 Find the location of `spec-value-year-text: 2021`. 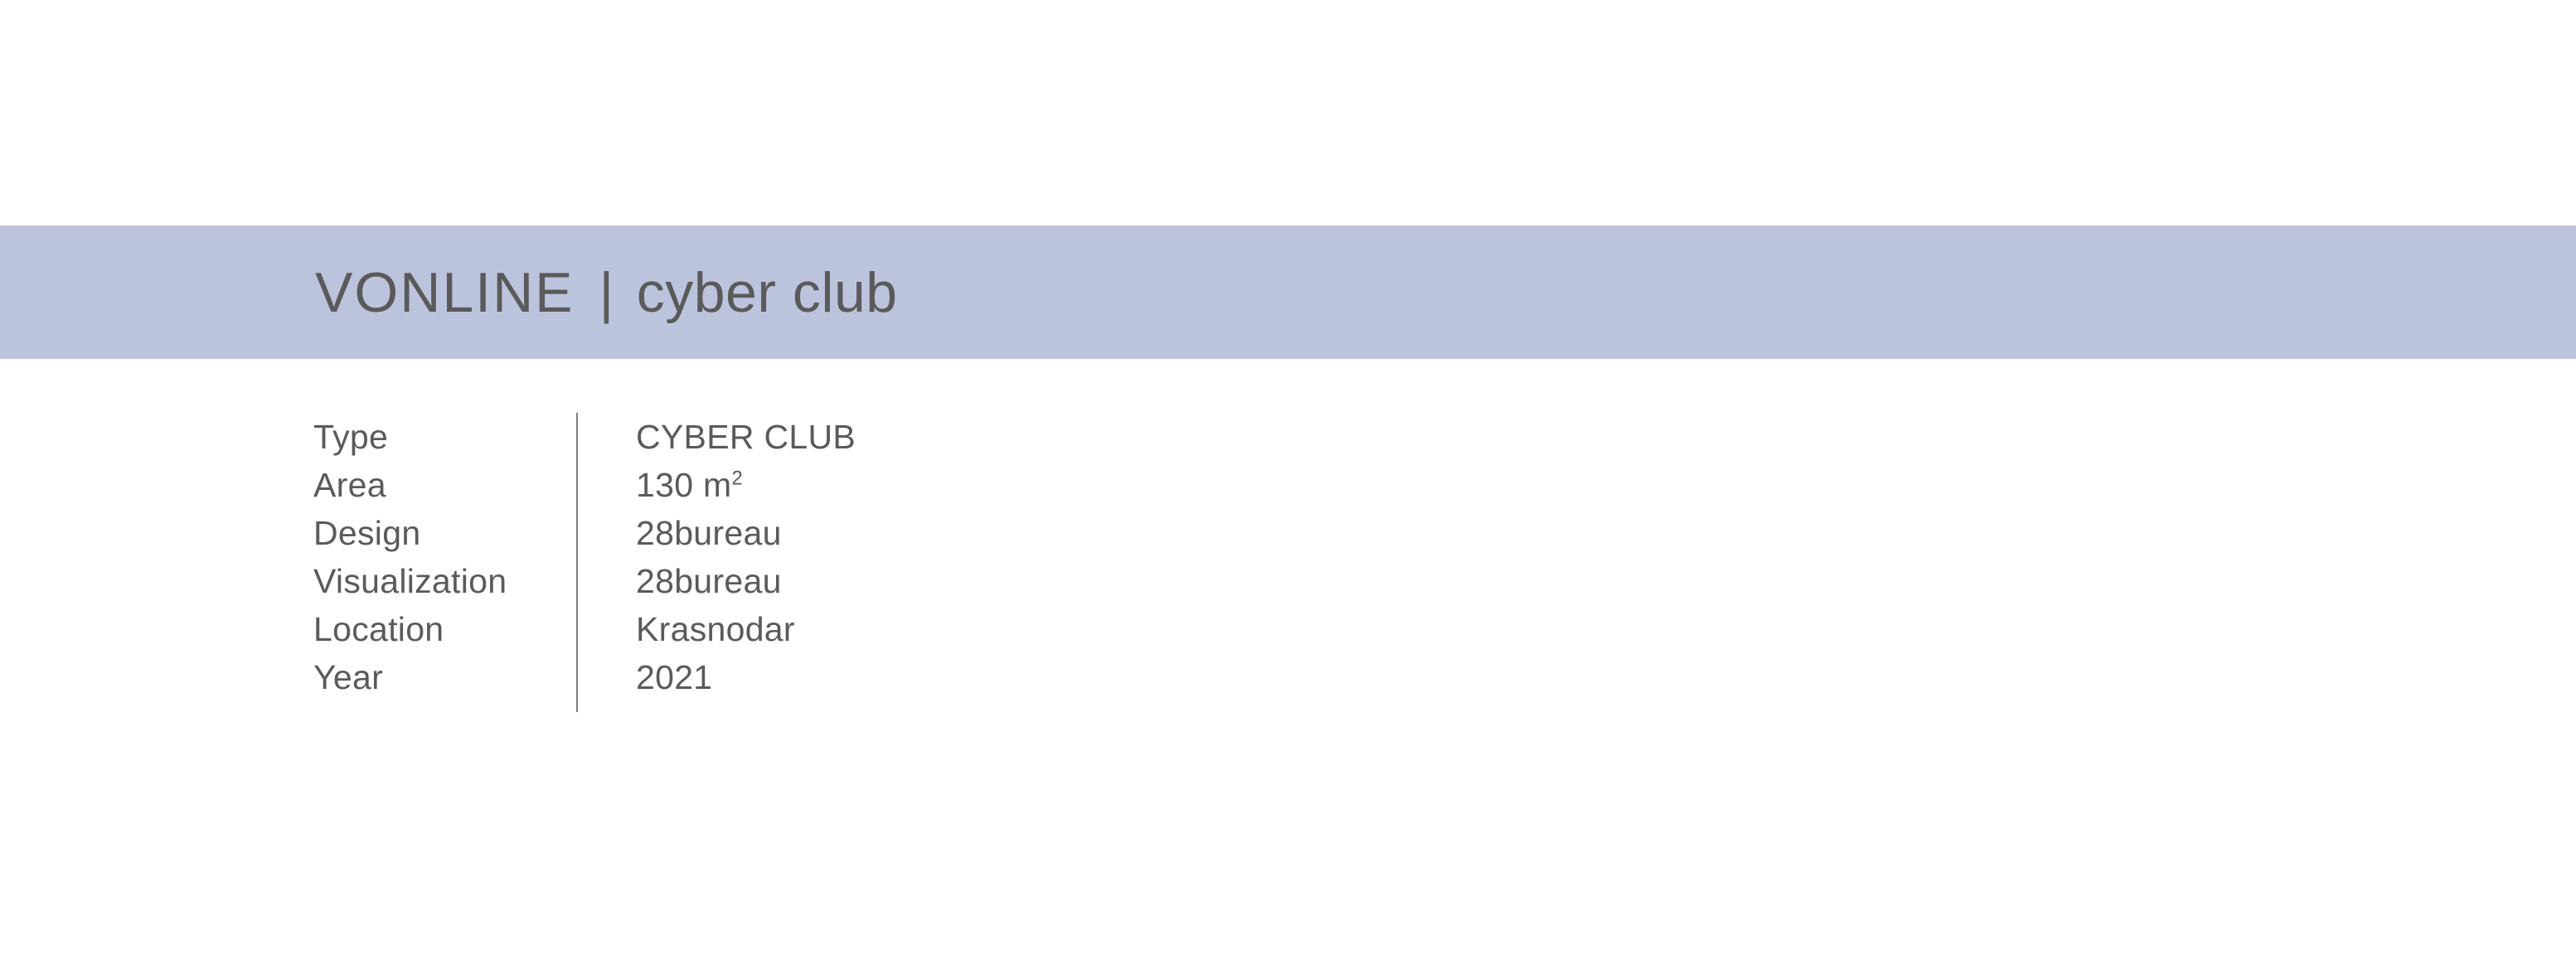

spec-value-year-text: 2021 is located at coordinates (674, 677).